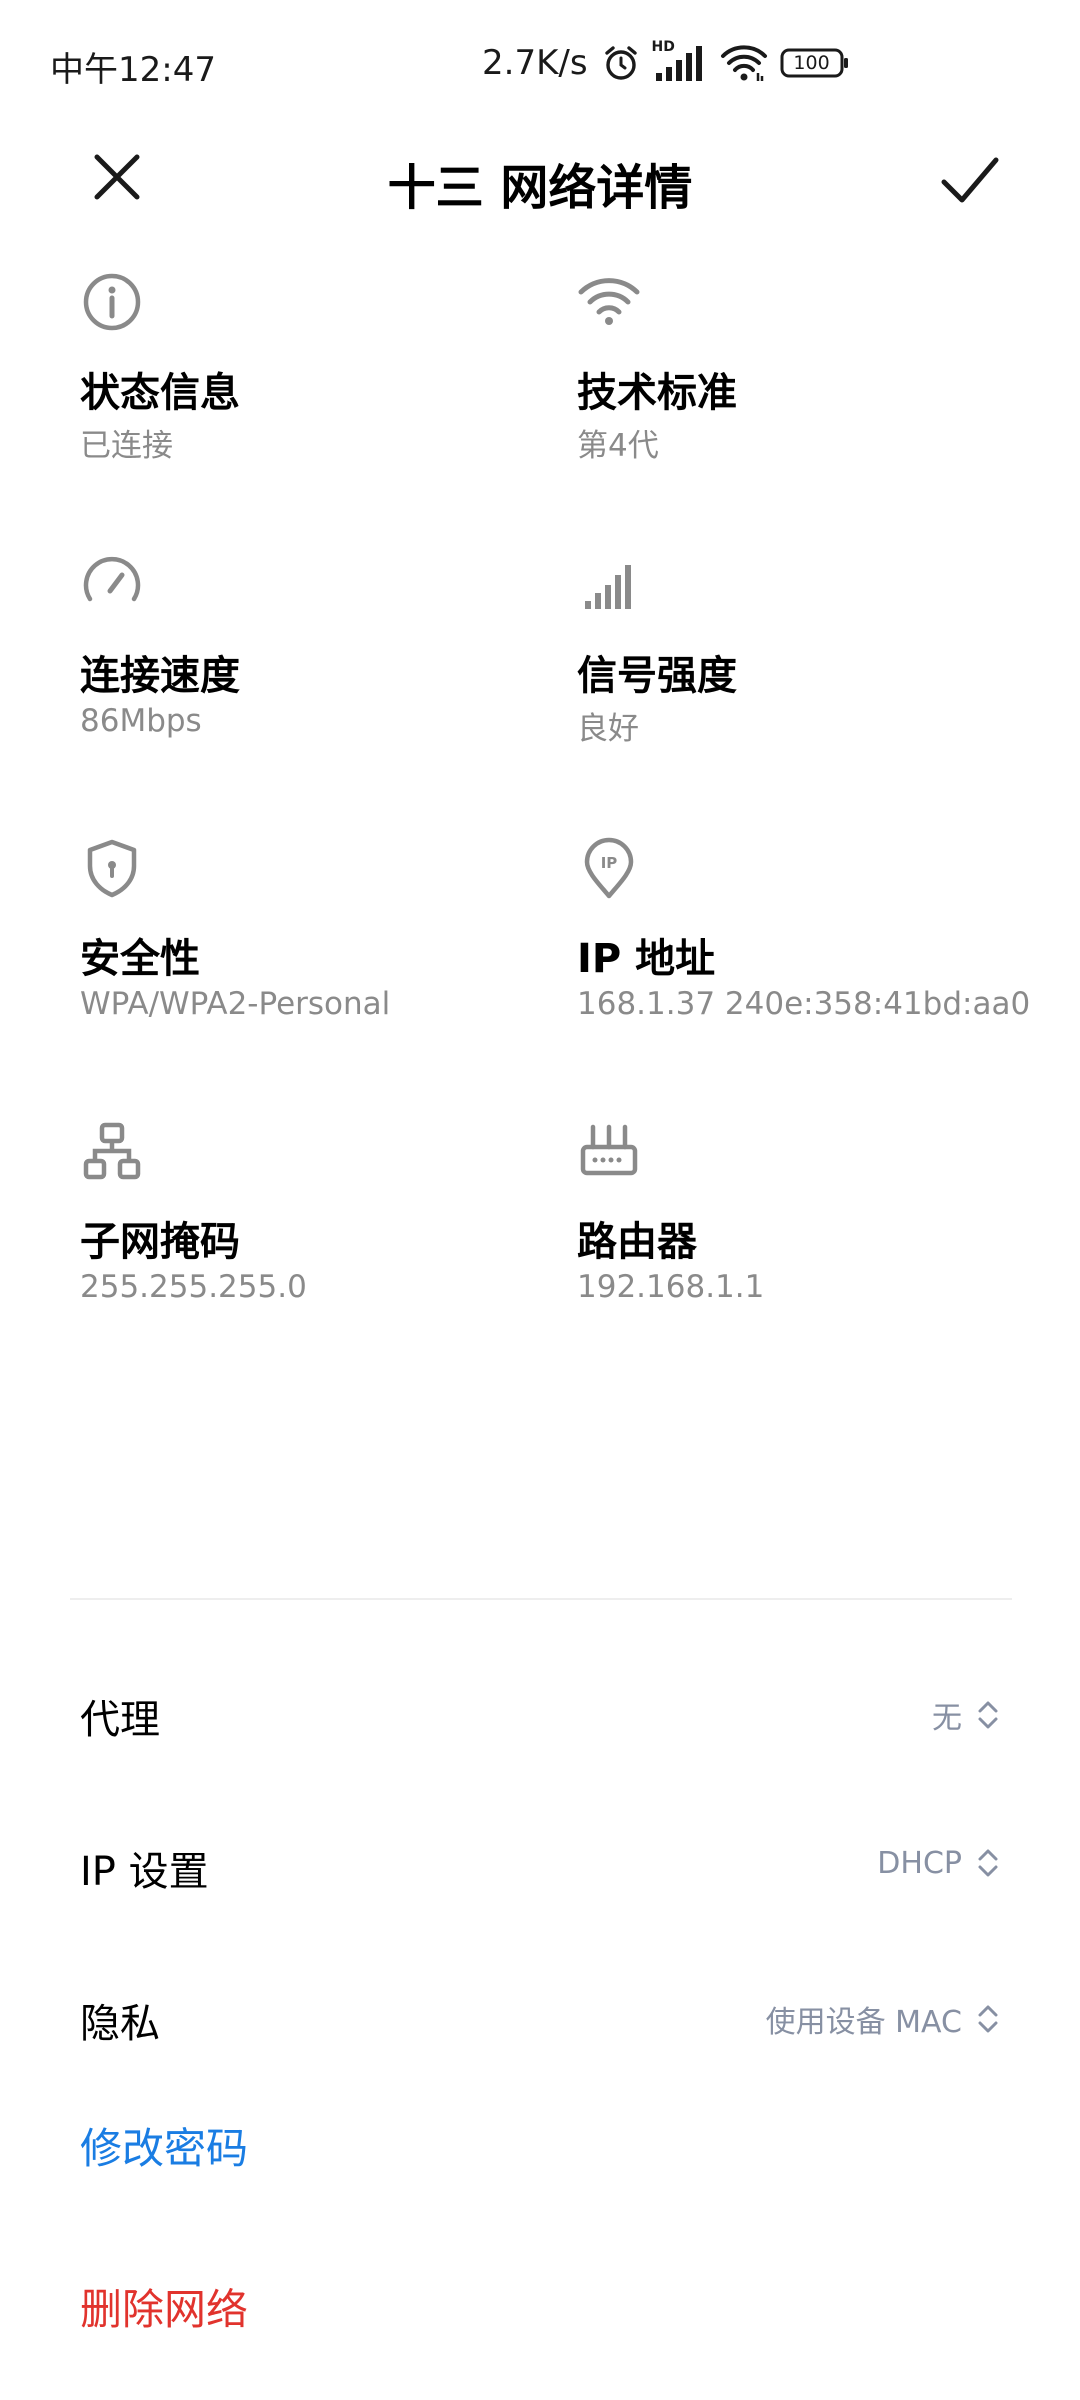 The image size is (1080, 2400). I want to click on info-value: 第4代, so click(618, 446).